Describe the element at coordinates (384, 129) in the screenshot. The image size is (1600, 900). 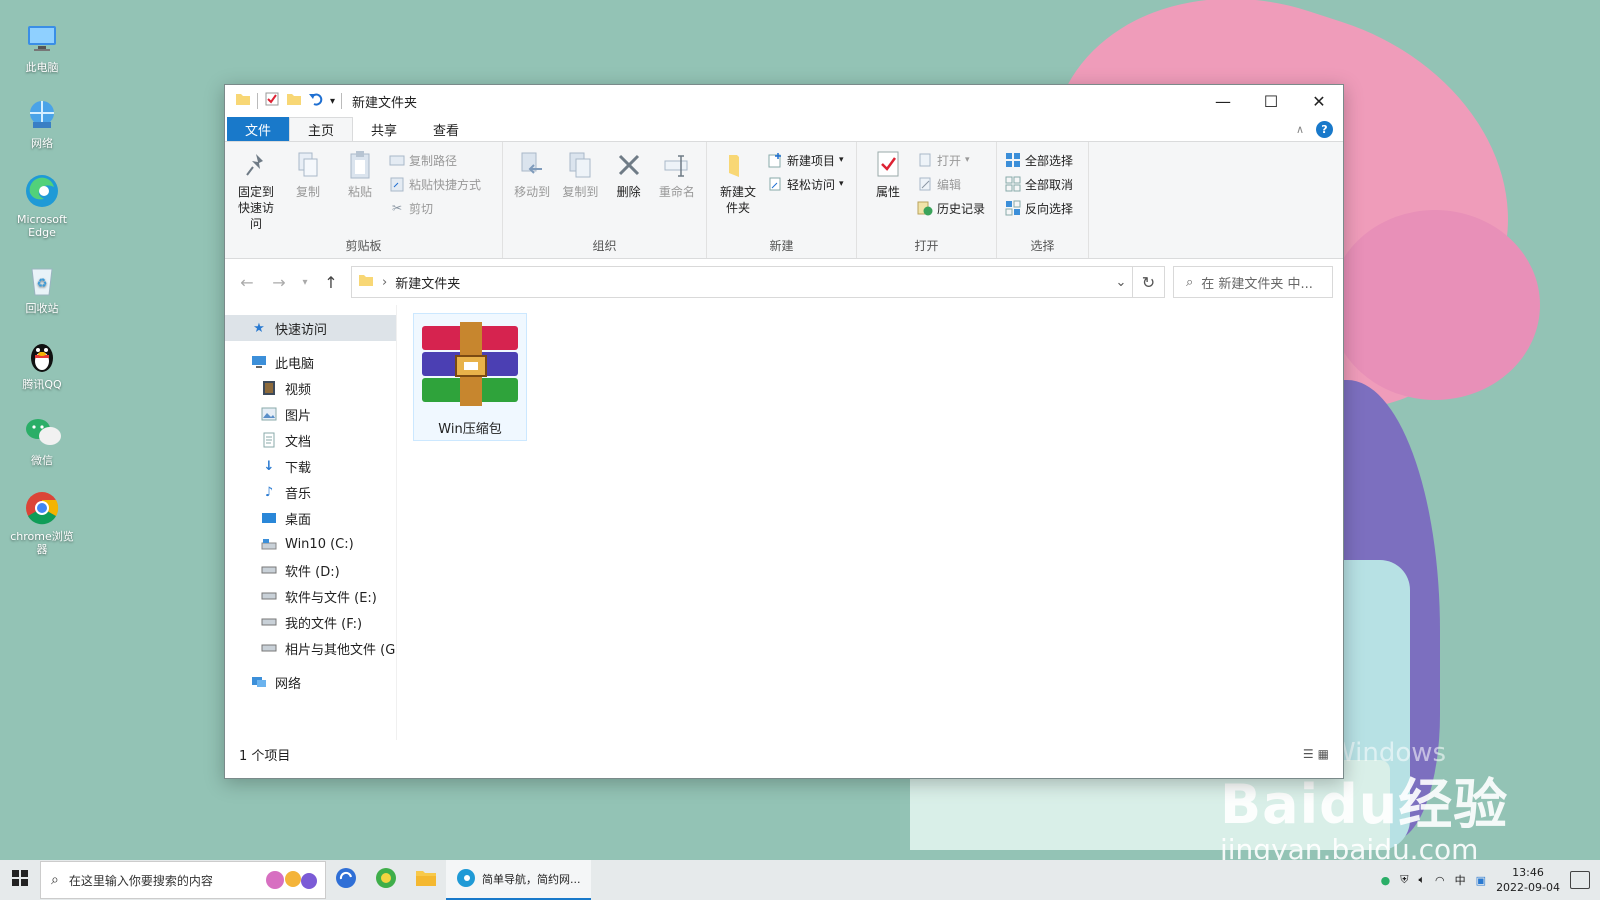
I see `tab-share: 共享` at that location.